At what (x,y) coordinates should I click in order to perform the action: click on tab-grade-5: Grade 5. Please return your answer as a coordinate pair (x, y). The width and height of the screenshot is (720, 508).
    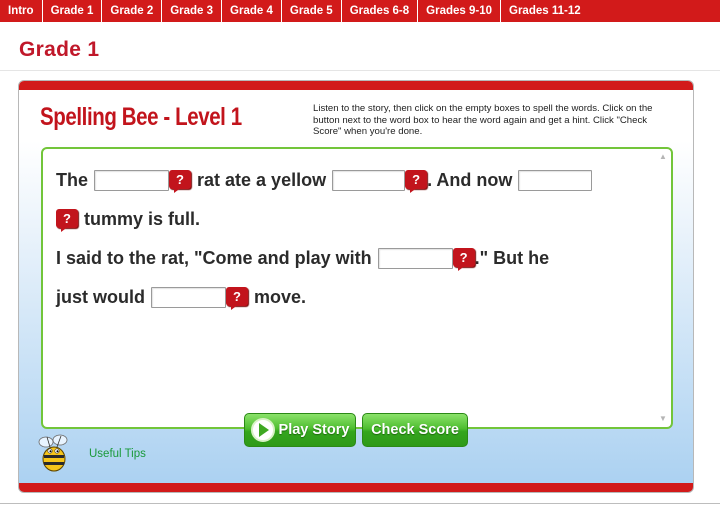
    Looking at the image, I should click on (312, 11).